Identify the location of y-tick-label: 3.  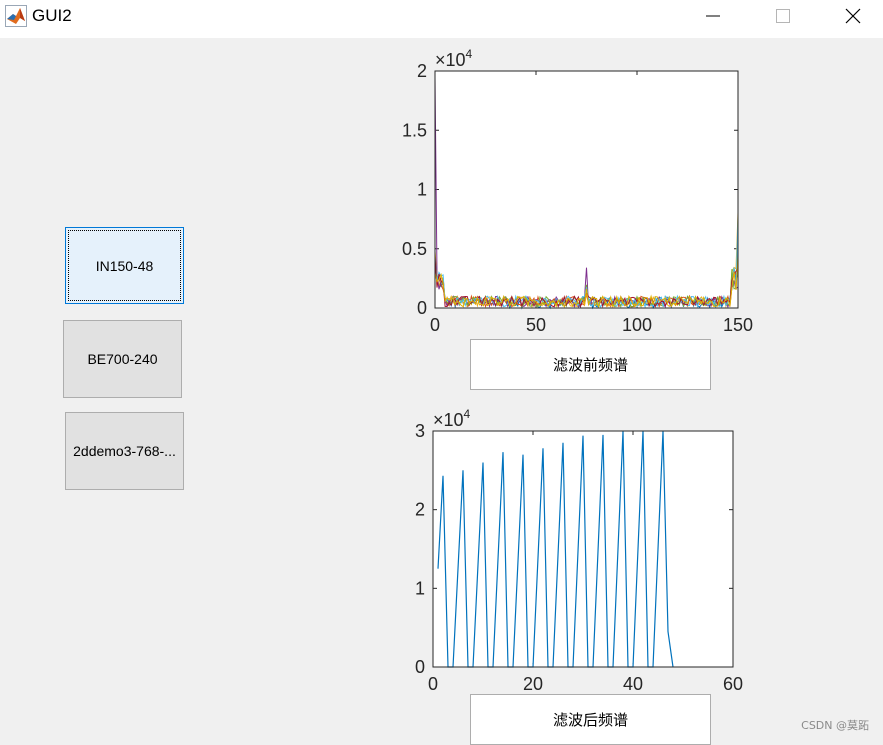
(420, 431).